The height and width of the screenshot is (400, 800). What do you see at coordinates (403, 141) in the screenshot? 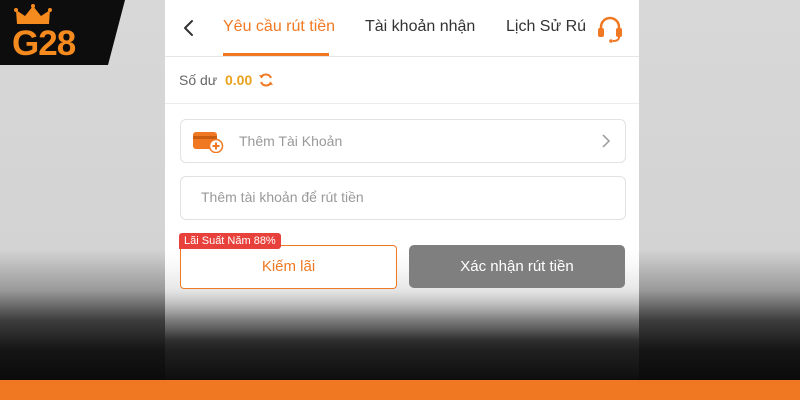
I see `add-account-row: Thêm Tài Khoản` at bounding box center [403, 141].